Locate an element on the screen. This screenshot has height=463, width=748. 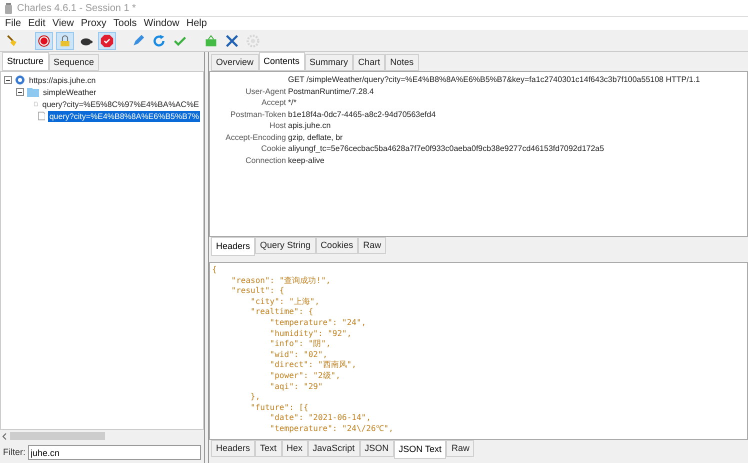
code-line: "power": "2级", is located at coordinates (304, 376).